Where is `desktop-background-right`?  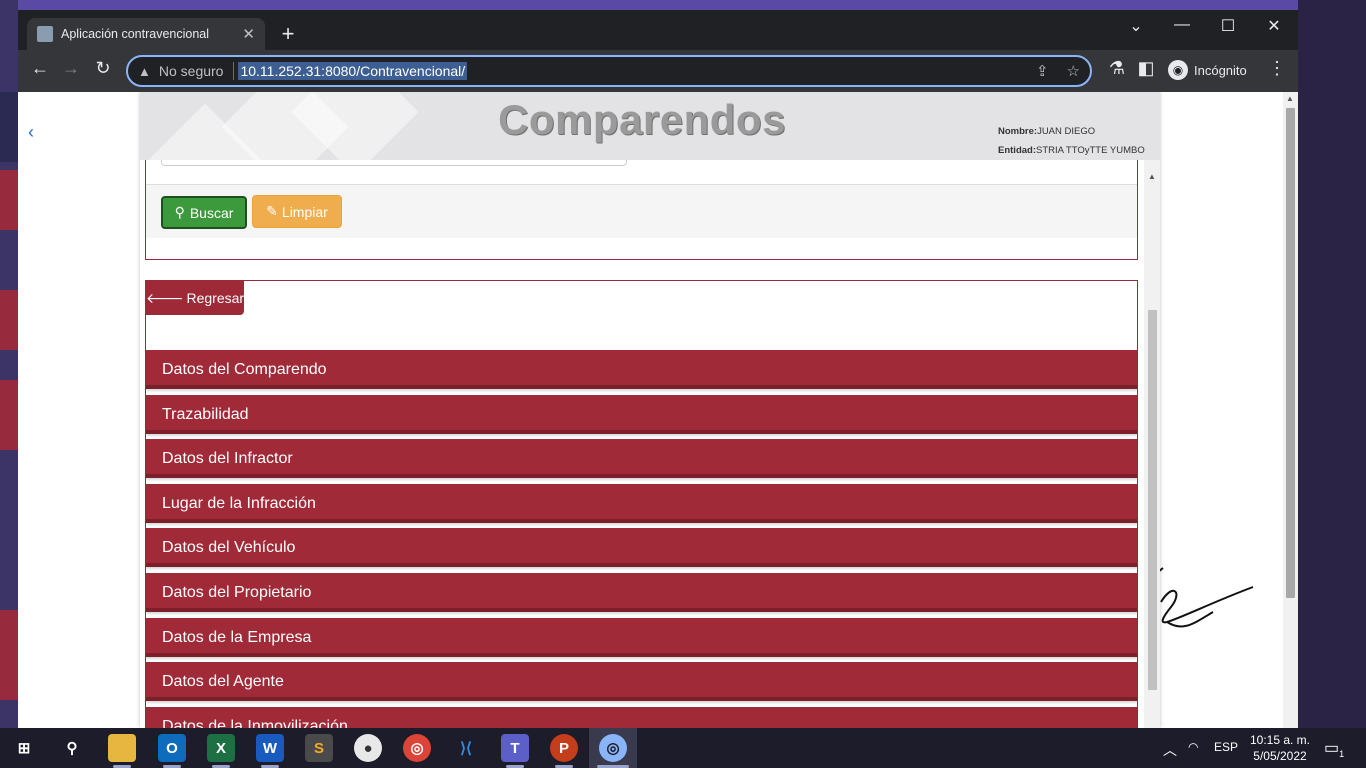
desktop-background-right is located at coordinates (1332, 364).